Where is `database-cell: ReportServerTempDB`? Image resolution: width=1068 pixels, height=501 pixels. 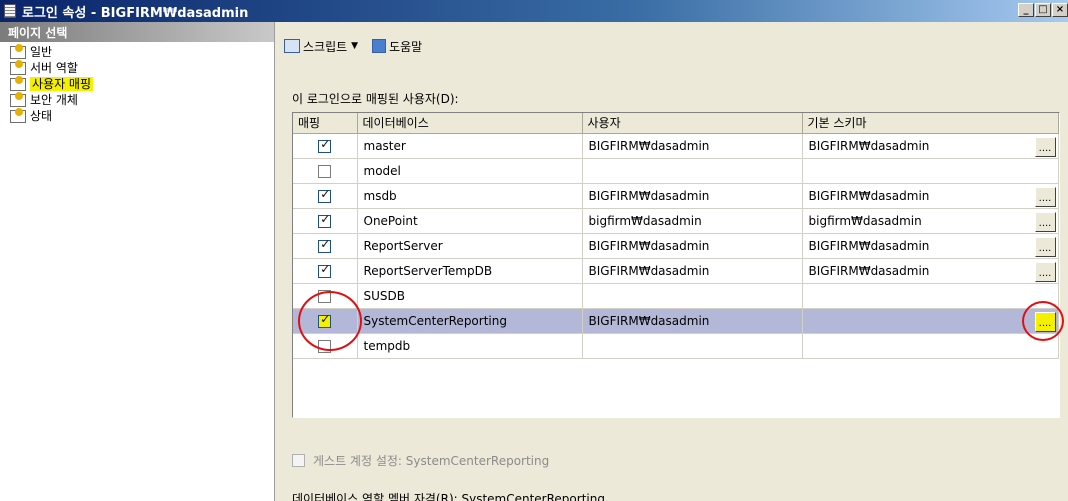
database-cell: ReportServerTempDB is located at coordinates (470, 271).